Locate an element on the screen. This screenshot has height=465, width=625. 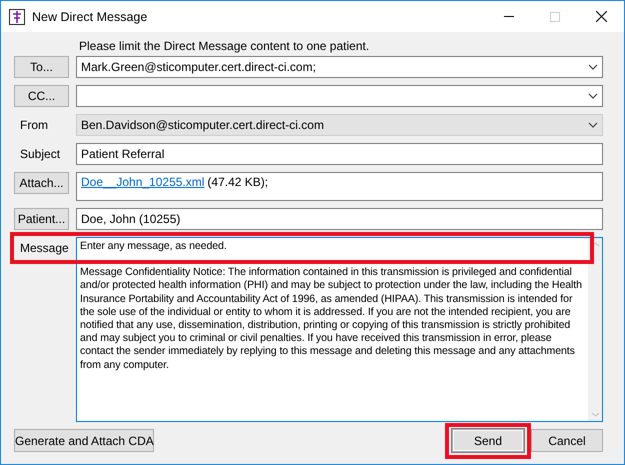
attachment-field: Doe__John_10255.xml (47.42 KB); is located at coordinates (339, 186).